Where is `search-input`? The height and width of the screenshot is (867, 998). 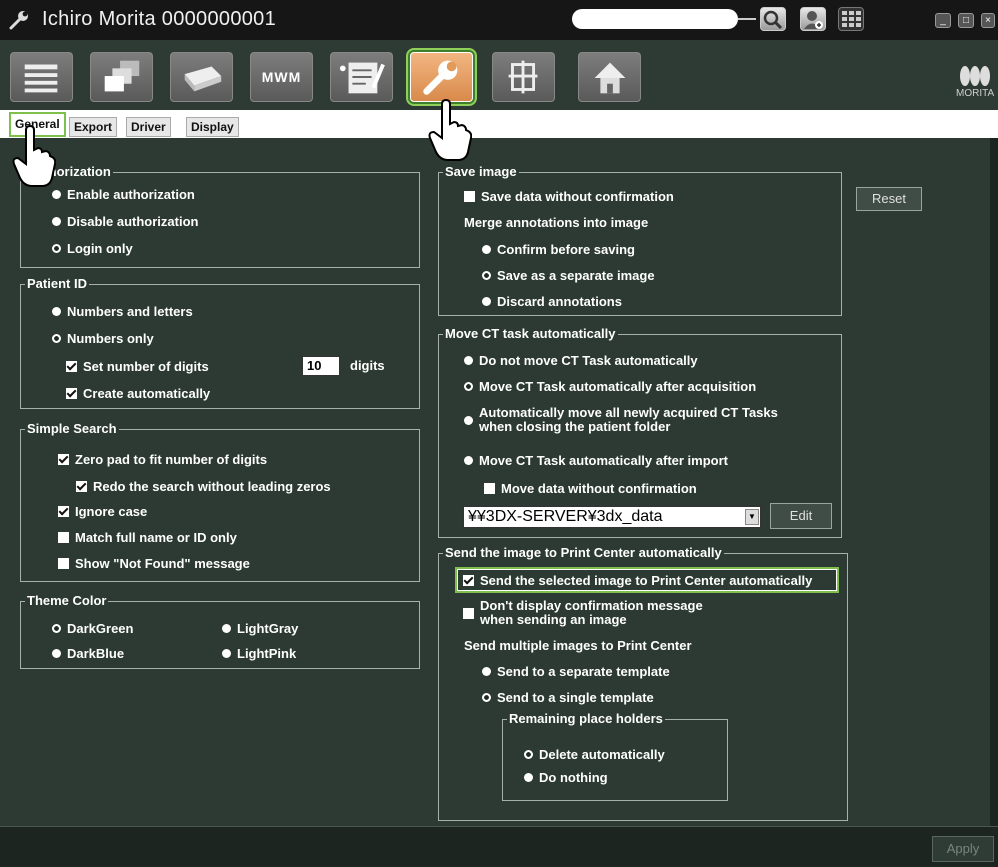
search-input is located at coordinates (655, 19).